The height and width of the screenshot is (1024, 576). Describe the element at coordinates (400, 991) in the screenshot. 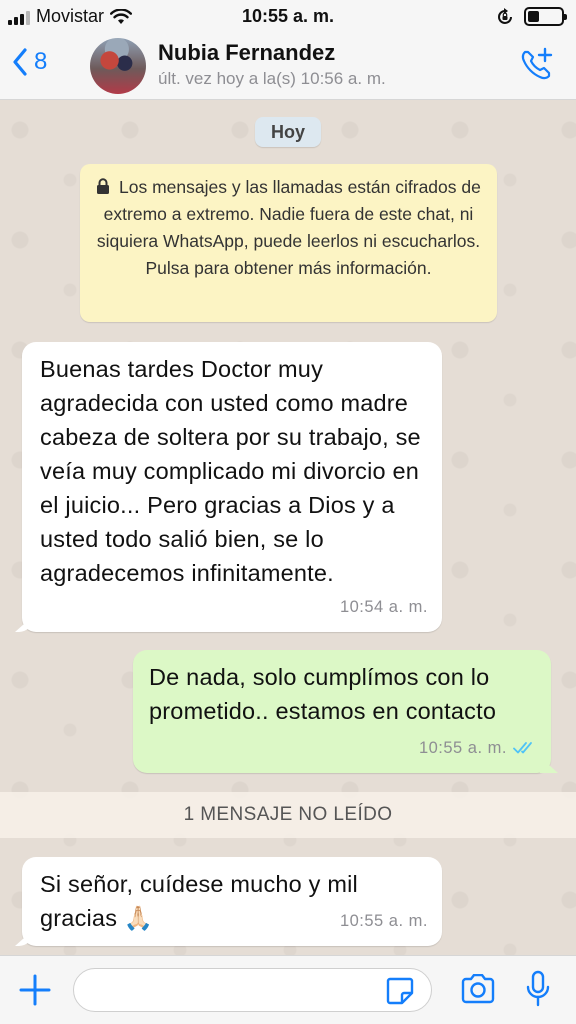

I see `sticker-icon` at that location.